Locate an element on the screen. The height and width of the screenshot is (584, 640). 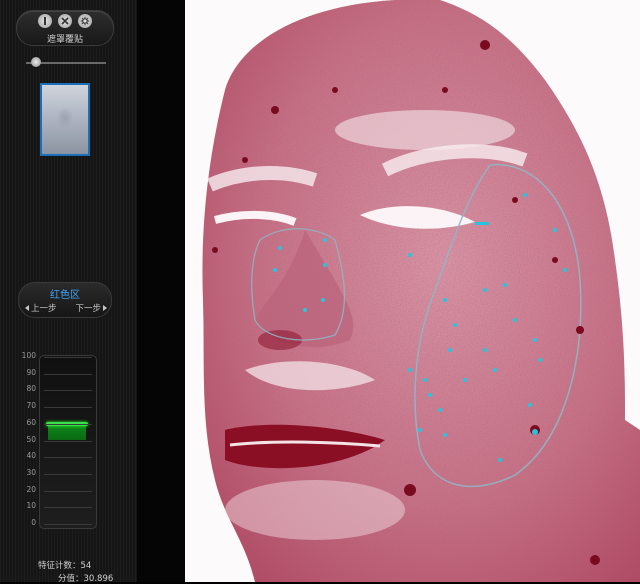
opacity-slider is located at coordinates (66, 62).